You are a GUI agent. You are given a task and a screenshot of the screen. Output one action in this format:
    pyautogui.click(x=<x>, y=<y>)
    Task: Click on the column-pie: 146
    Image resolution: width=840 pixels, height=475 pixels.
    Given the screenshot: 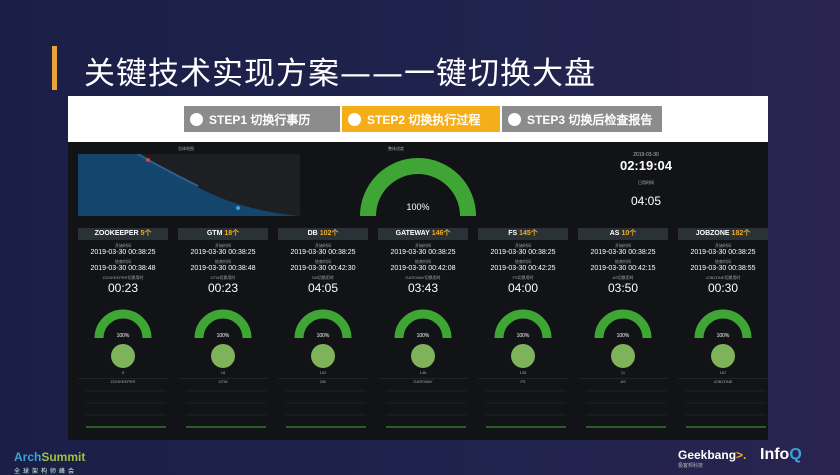 What is the action you would take?
    pyautogui.click(x=423, y=359)
    